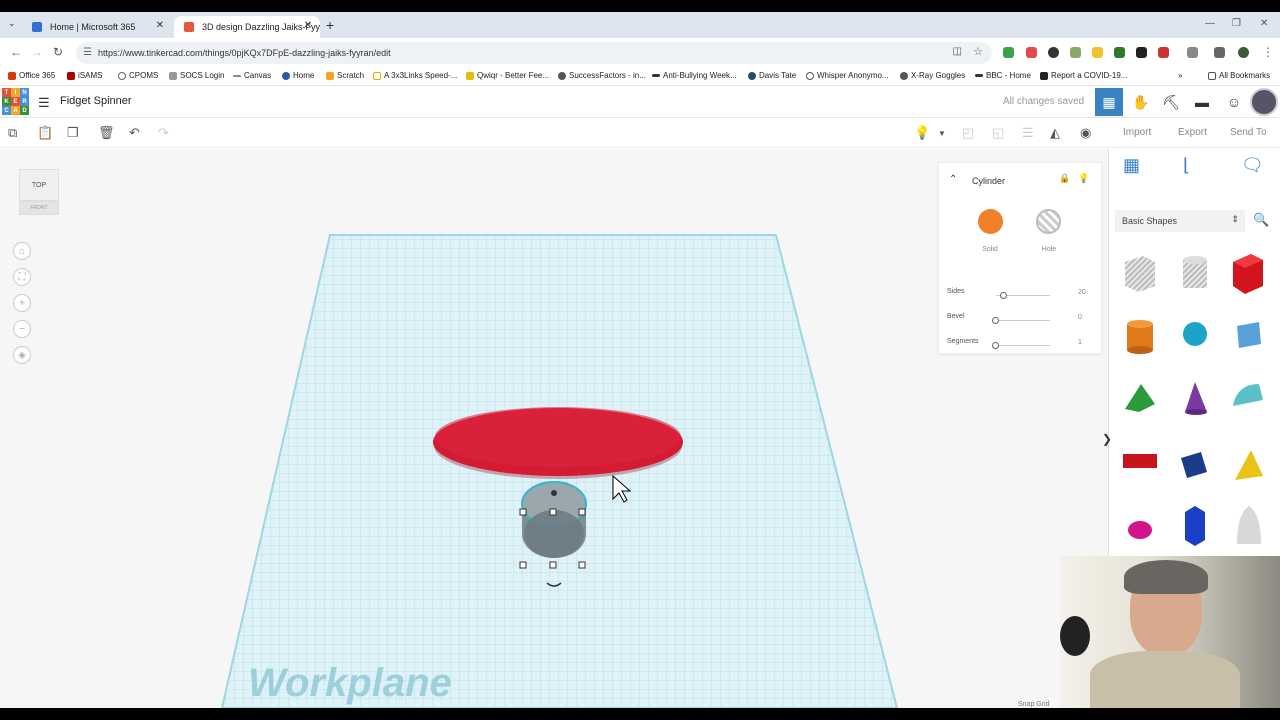 Image resolution: width=1280 pixels, height=720 pixels. Describe the element at coordinates (134, 133) in the screenshot. I see `undo-icon: ↶` at that location.